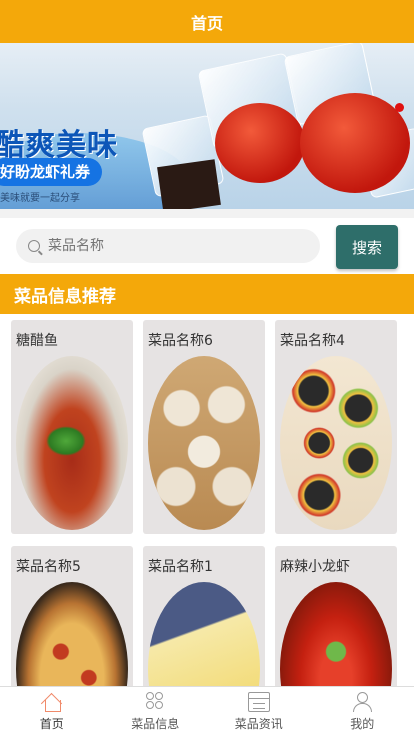 The height and width of the screenshot is (736, 414). I want to click on page-header: 首页, so click(207, 21).